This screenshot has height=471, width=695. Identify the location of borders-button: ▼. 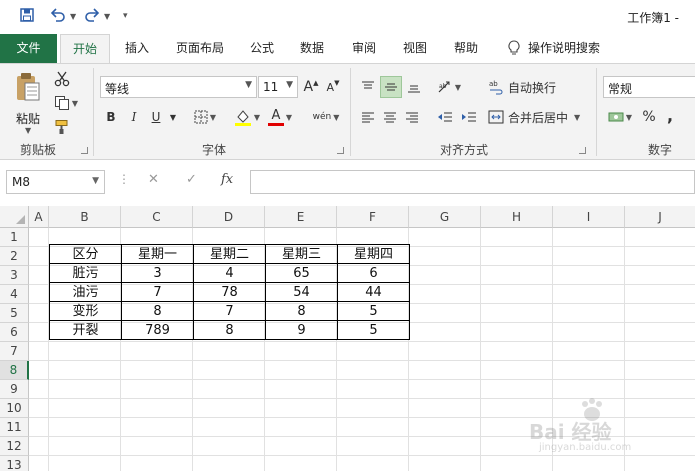
(205, 117).